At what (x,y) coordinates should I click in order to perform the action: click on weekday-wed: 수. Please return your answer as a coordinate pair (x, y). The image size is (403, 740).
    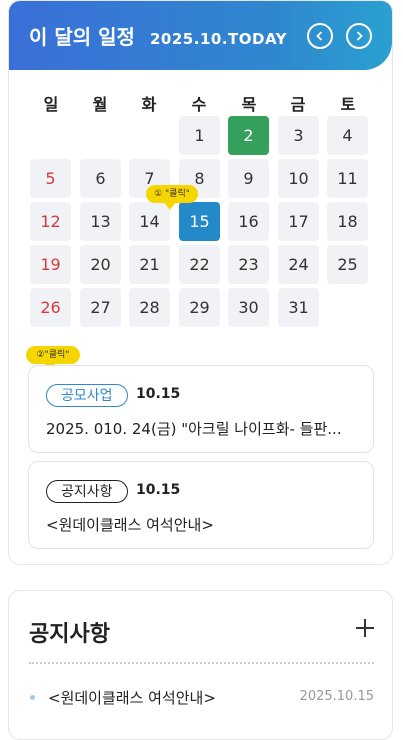
    Looking at the image, I should click on (199, 104).